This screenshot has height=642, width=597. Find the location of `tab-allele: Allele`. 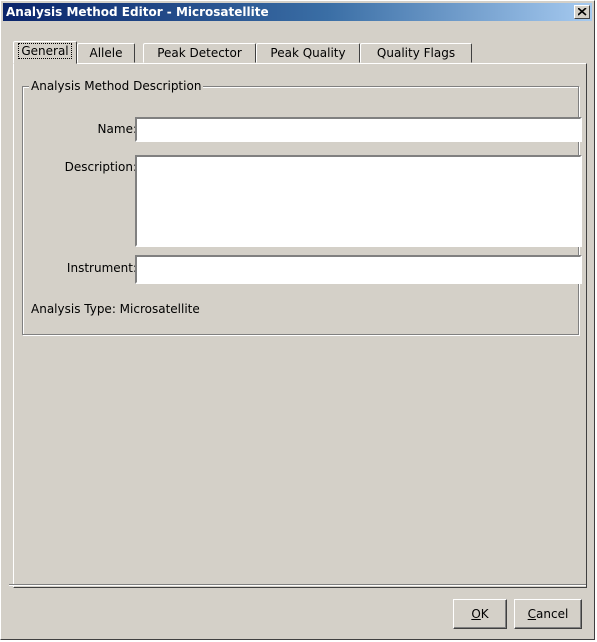

tab-allele: Allele is located at coordinates (106, 53).